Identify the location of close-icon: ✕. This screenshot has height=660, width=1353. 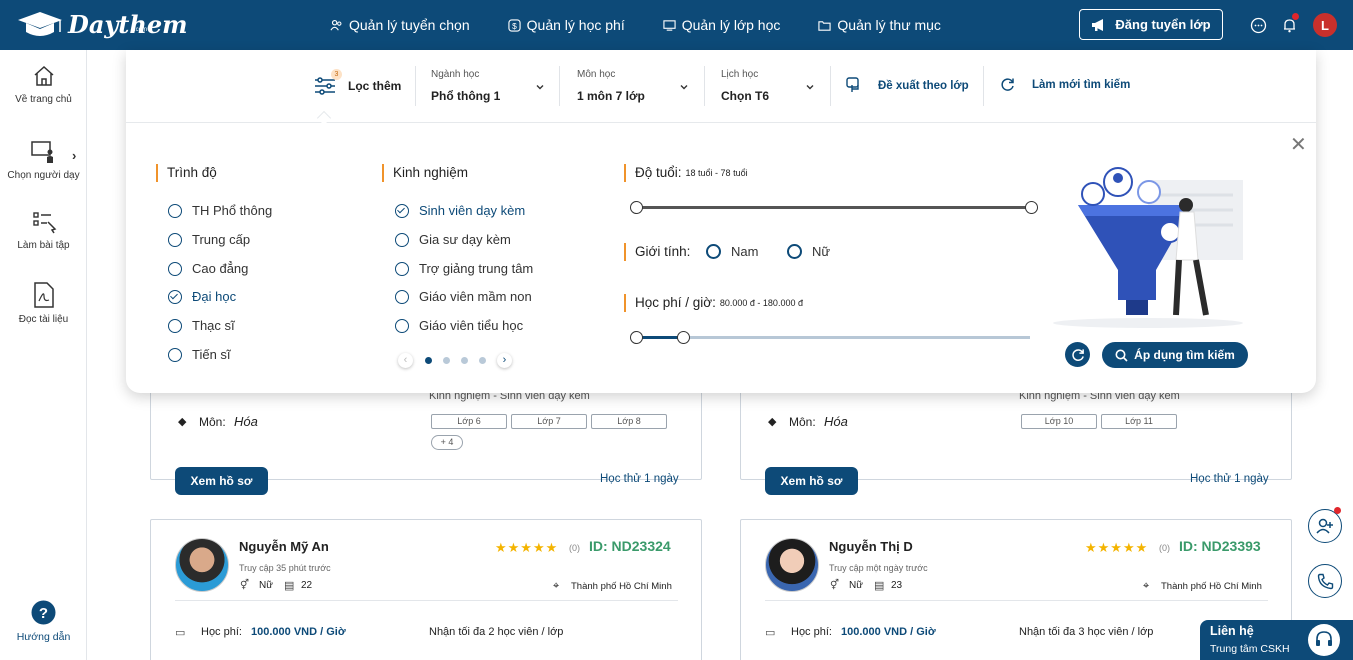
(1298, 144).